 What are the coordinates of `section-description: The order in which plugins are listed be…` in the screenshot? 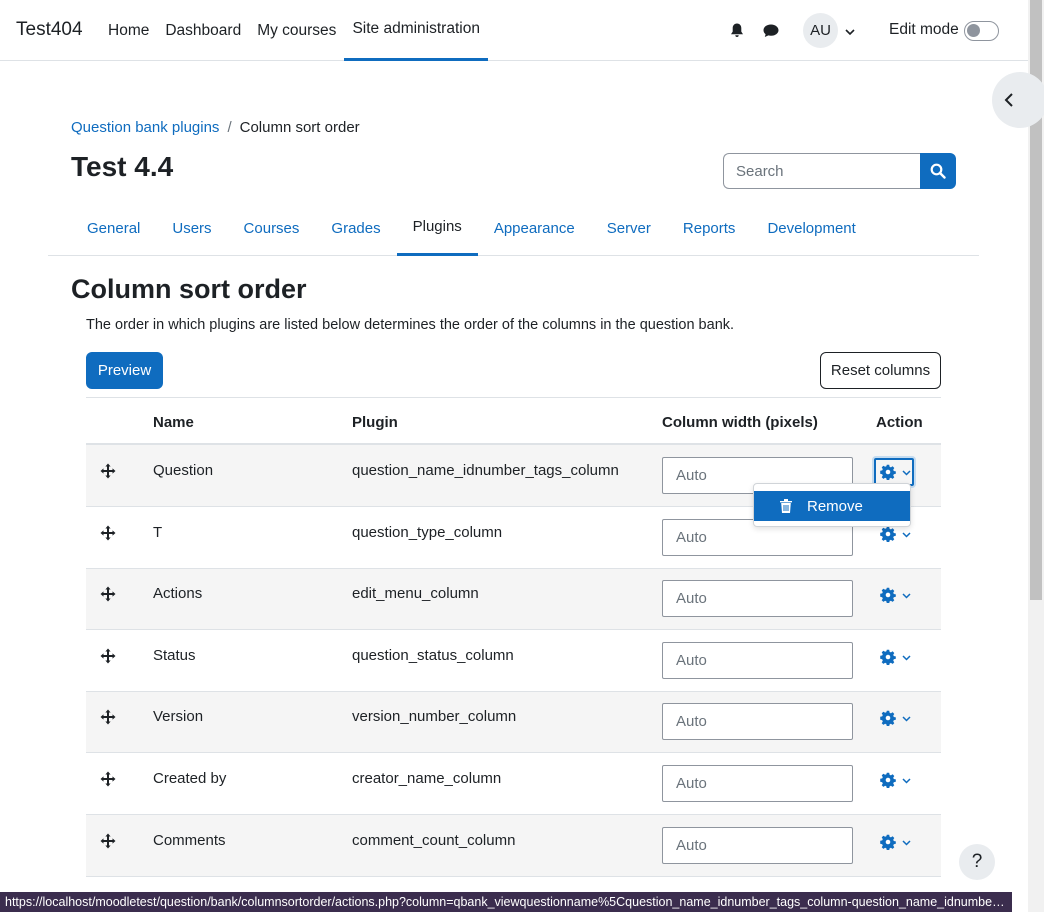 It's located at (410, 325).